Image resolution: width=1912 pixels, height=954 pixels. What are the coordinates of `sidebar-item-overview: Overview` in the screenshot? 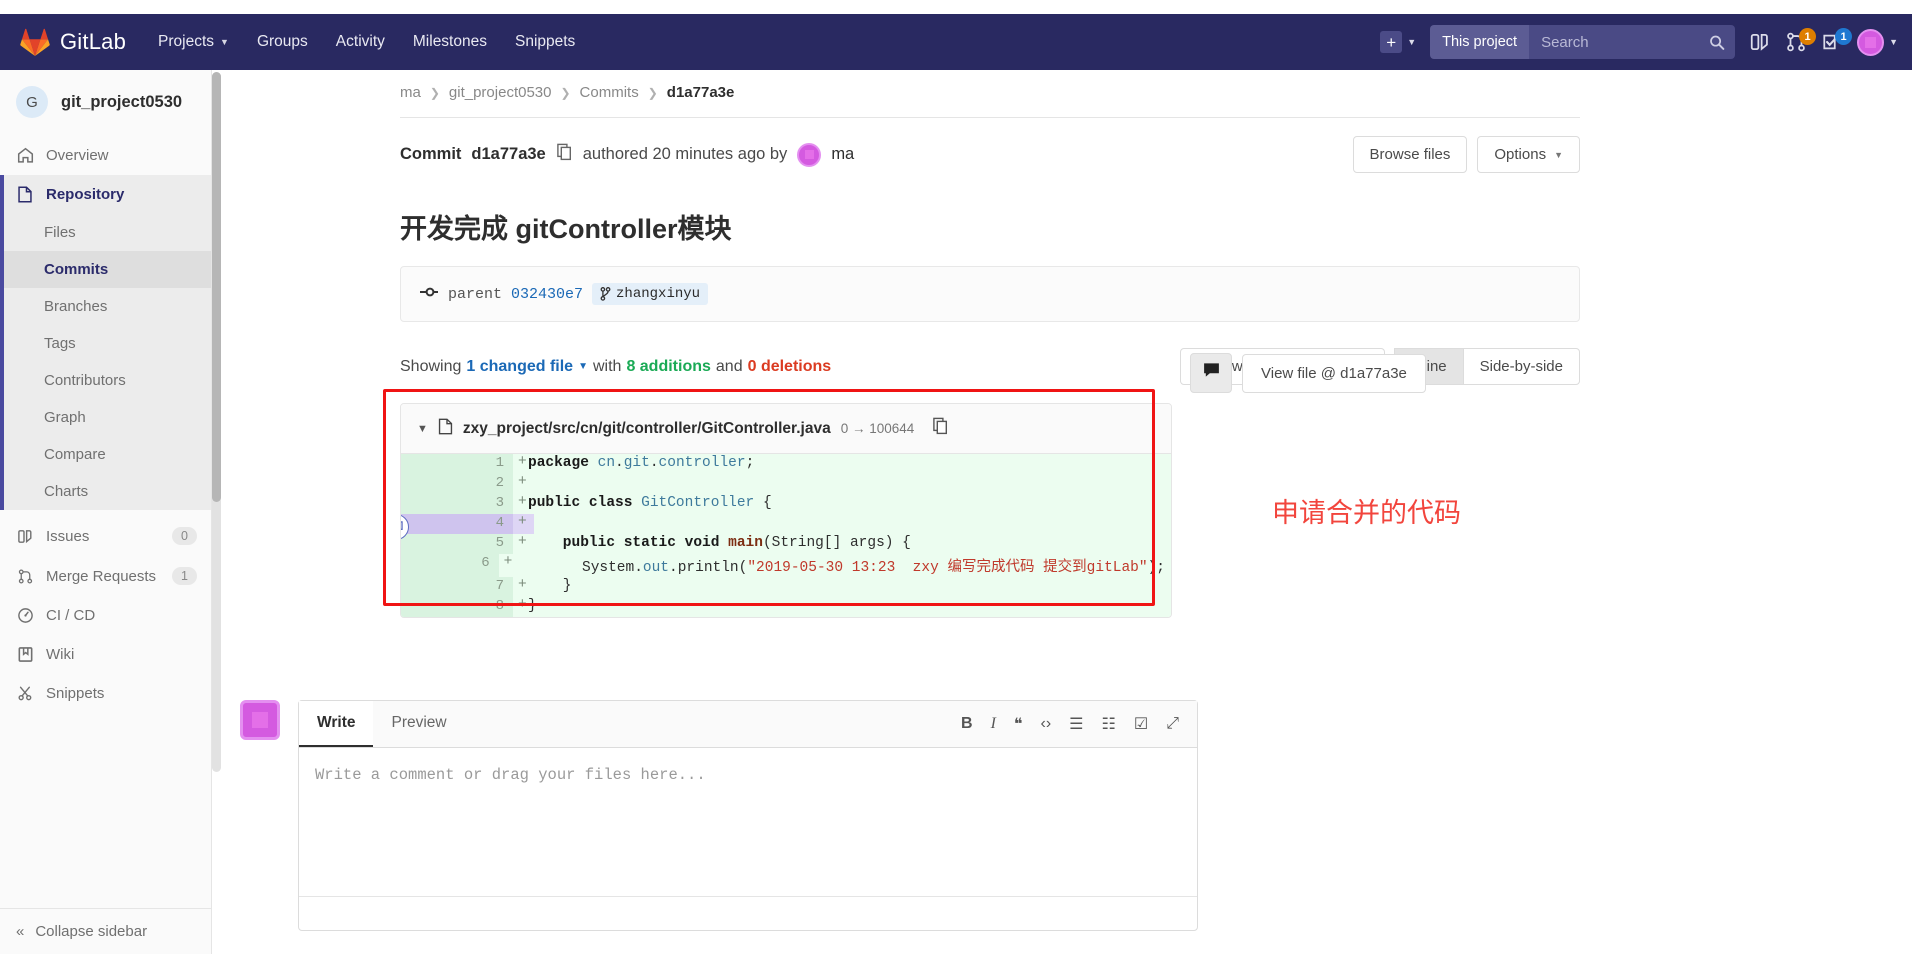 It's located at (105, 155).